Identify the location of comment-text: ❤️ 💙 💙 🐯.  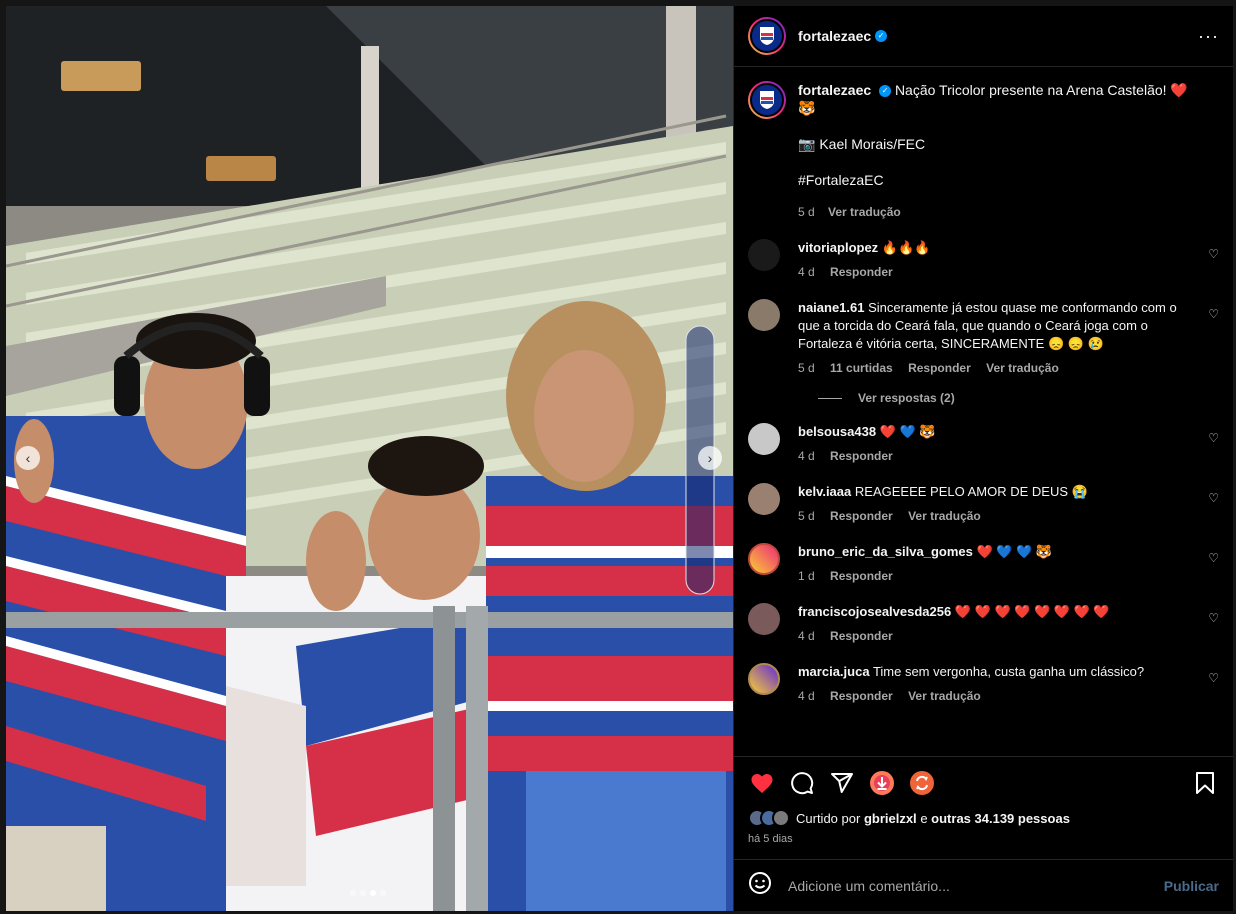
(1014, 551).